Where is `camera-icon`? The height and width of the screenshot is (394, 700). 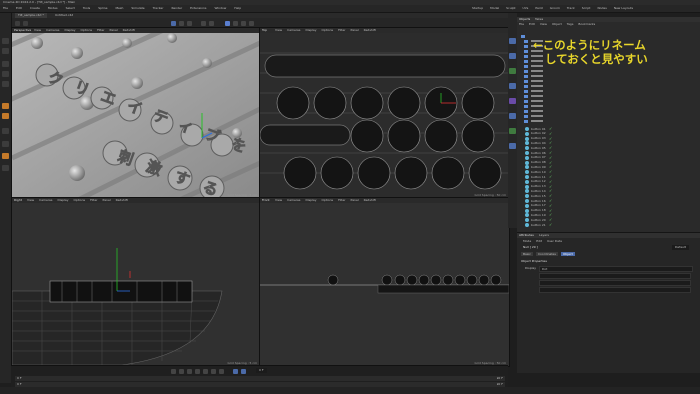 camera-icon is located at coordinates (512, 41).